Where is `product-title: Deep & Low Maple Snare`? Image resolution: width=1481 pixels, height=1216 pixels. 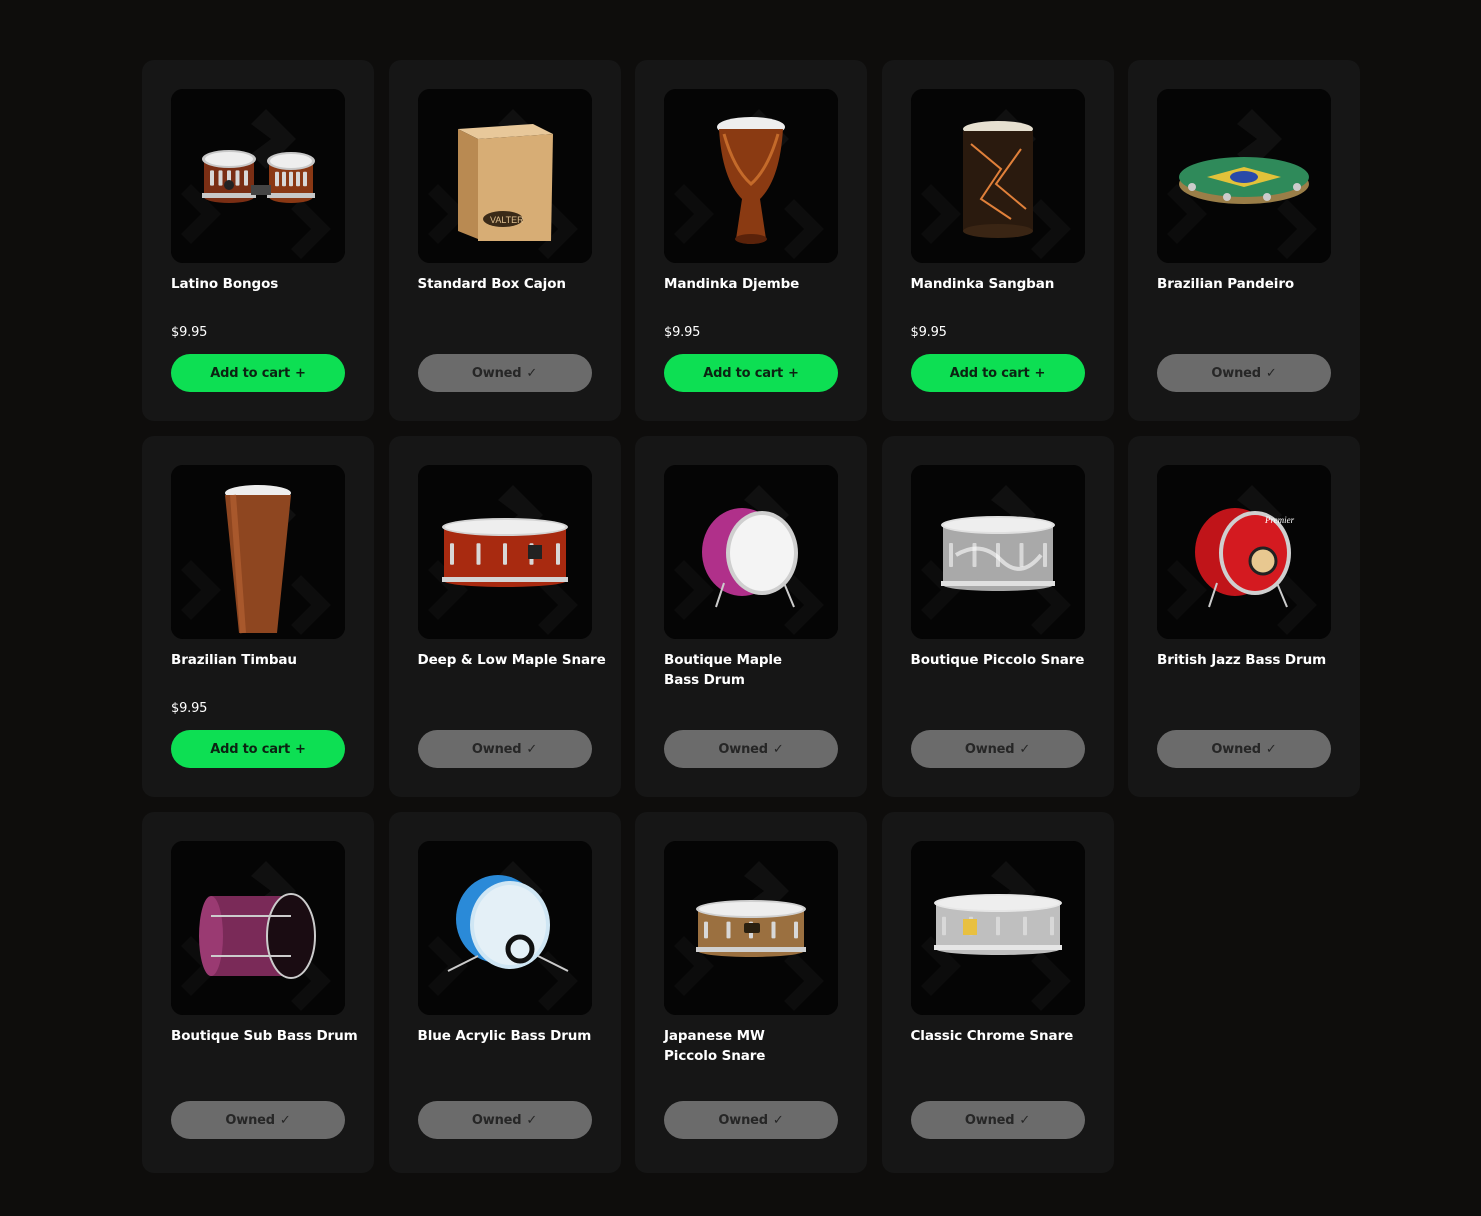 product-title: Deep & Low Maple Snare is located at coordinates (511, 660).